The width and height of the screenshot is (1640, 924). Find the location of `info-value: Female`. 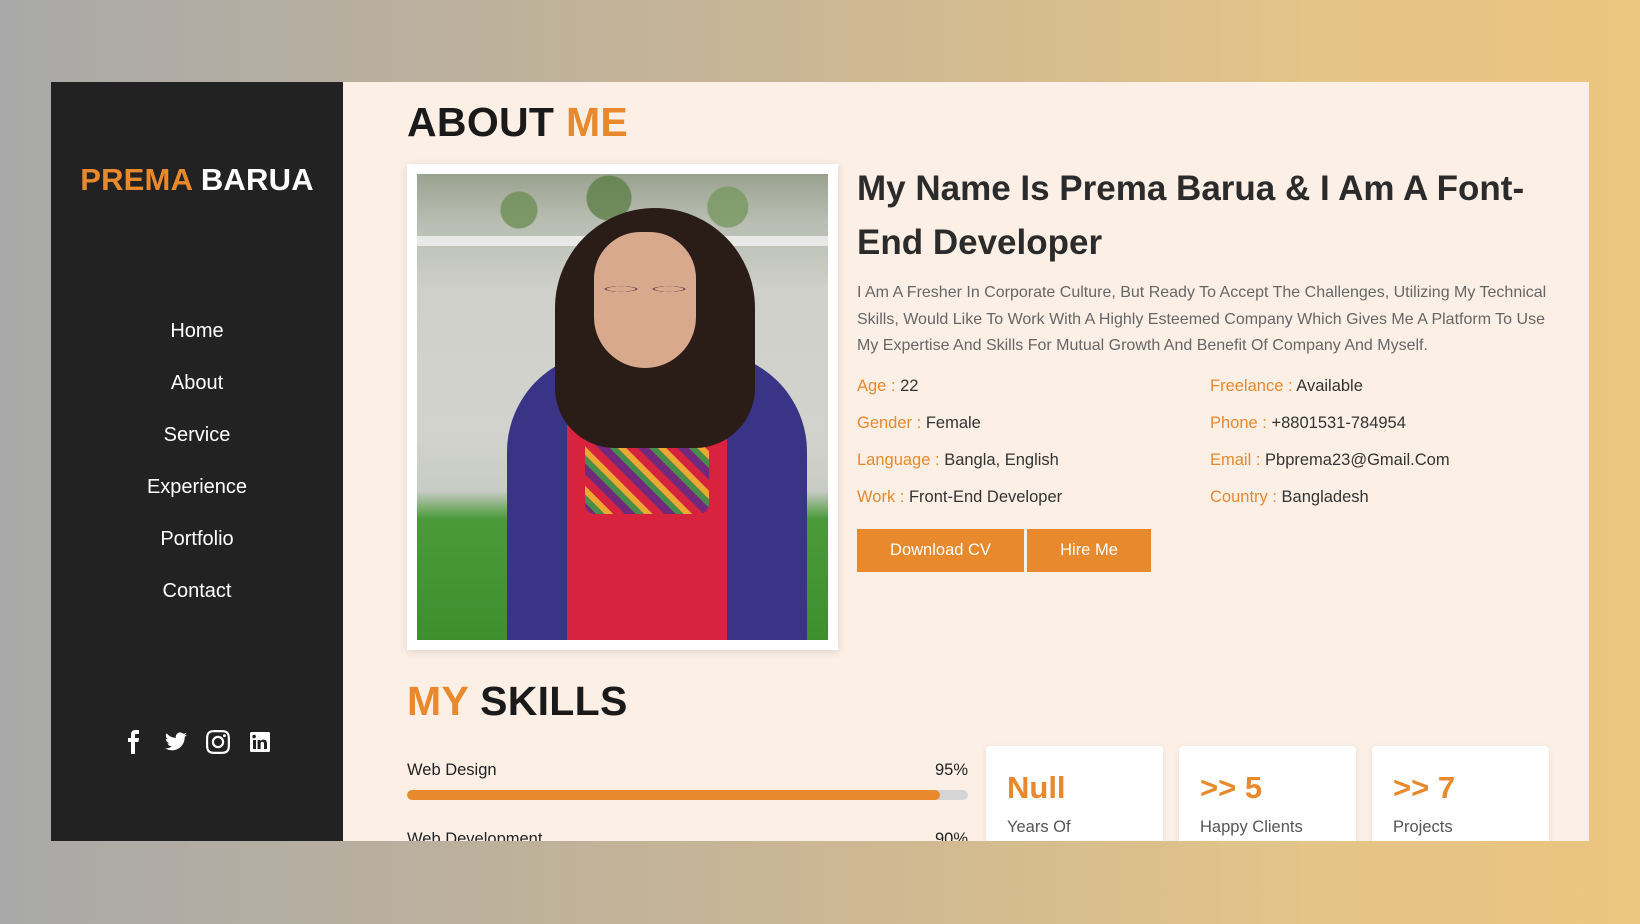

info-value: Female is located at coordinates (953, 422).